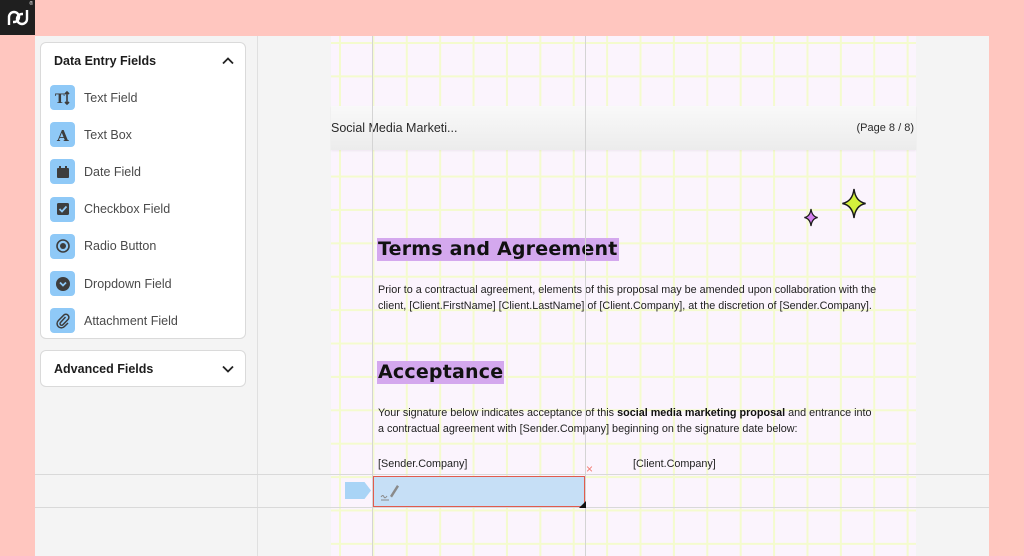 The height and width of the screenshot is (556, 1024). What do you see at coordinates (228, 369) in the screenshot?
I see `chevron-down-icon` at bounding box center [228, 369].